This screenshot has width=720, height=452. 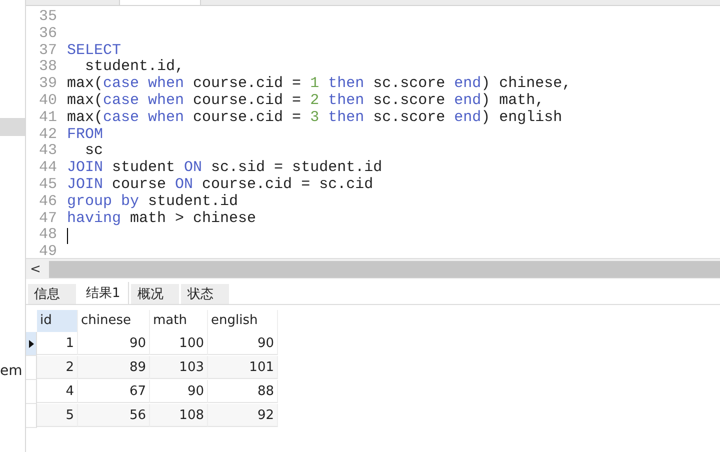 I want to click on result-tab: 信息, so click(x=52, y=294).